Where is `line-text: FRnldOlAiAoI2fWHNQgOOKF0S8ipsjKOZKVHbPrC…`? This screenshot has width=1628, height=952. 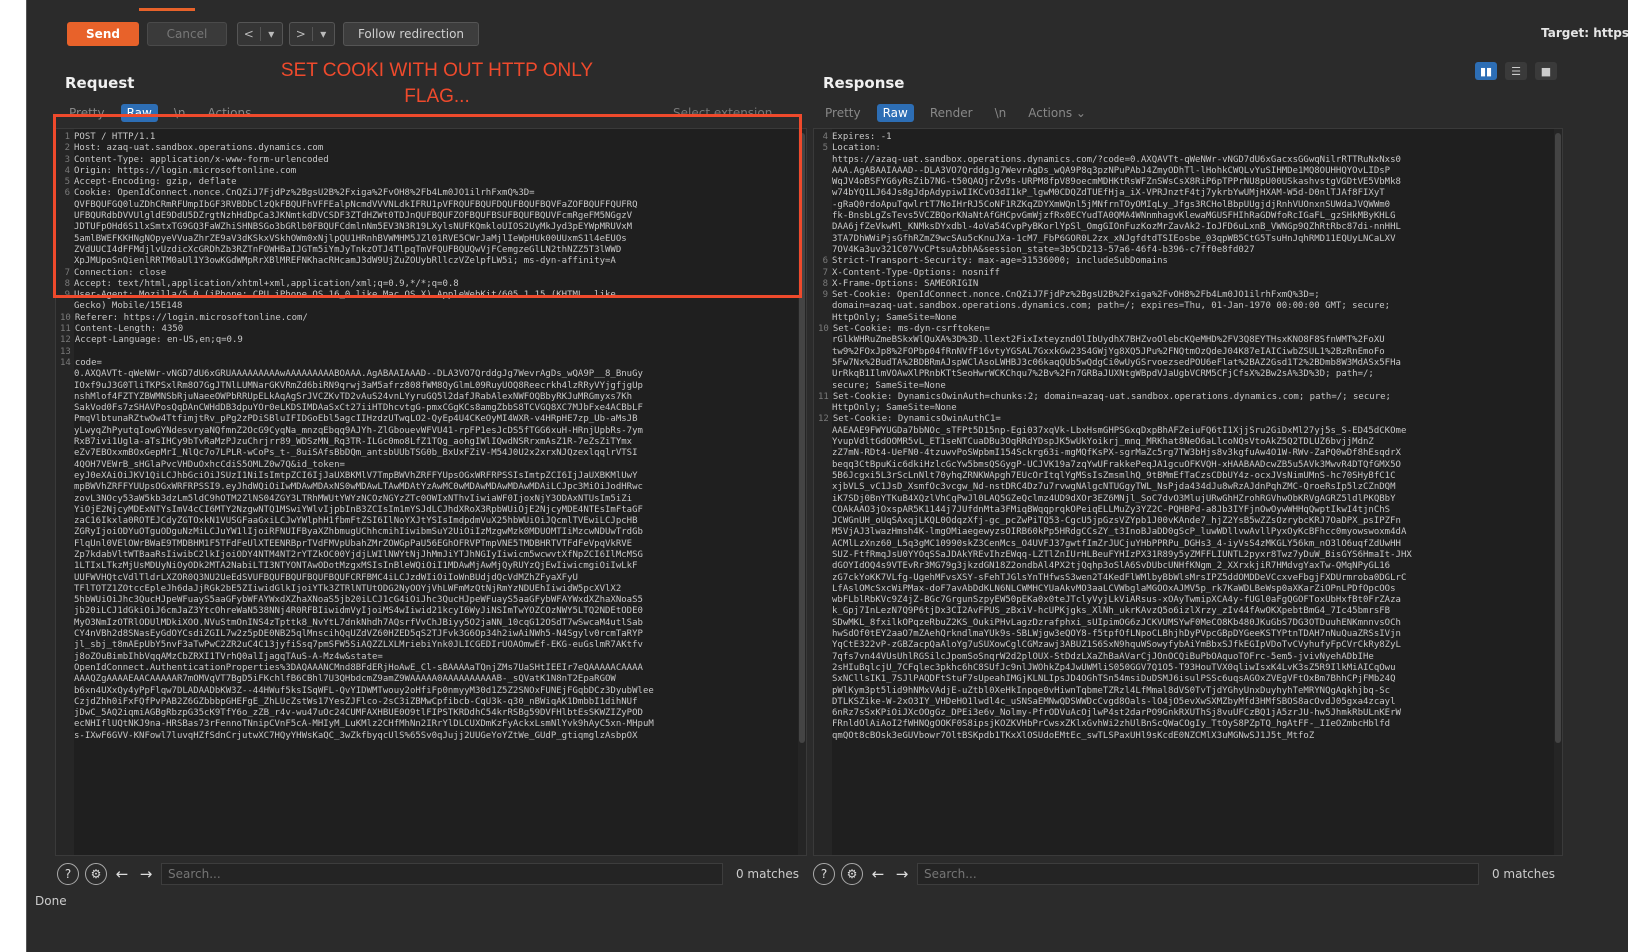
line-text: FRnldOlAiAoI2fWHNQgOOKF0S8ipsjKOZKVHbPrC… is located at coordinates (1111, 724).